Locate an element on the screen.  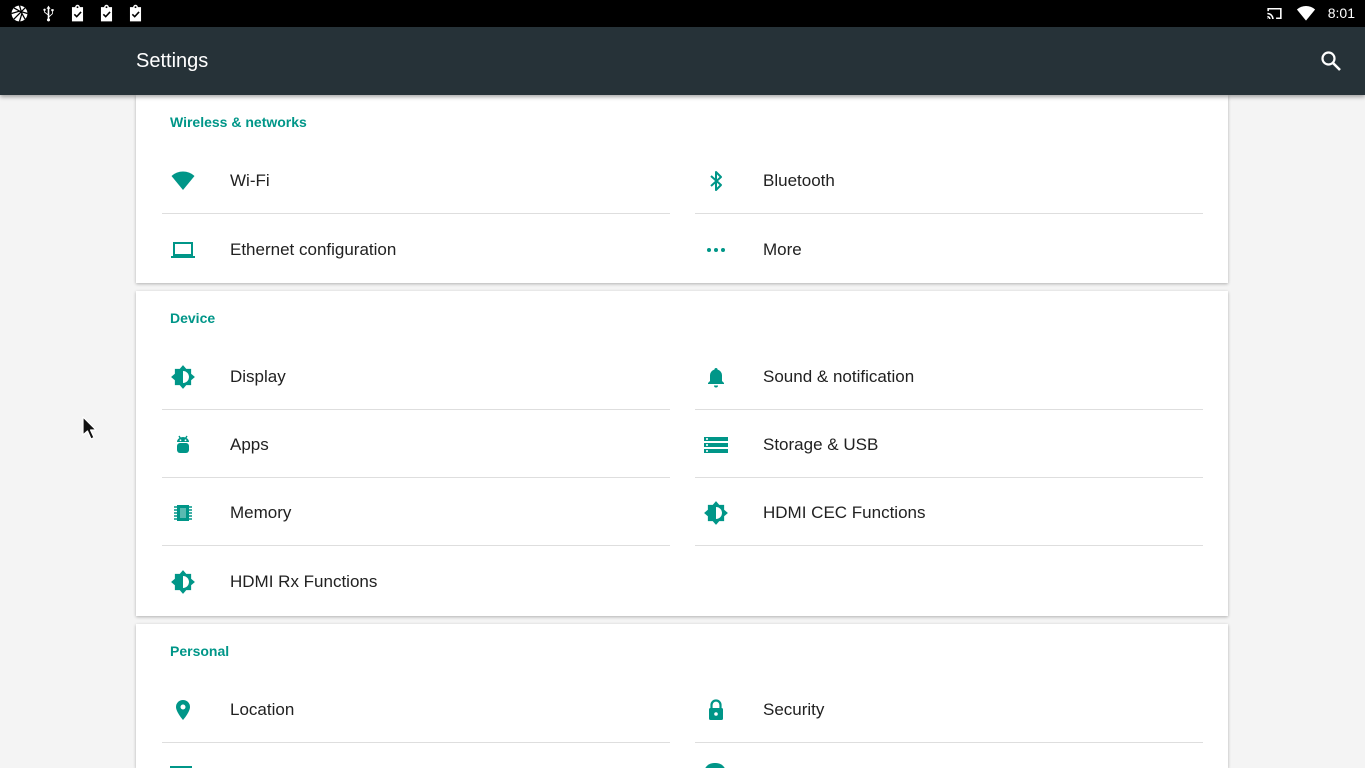
mouse-cursor-icon is located at coordinates (89, 428).